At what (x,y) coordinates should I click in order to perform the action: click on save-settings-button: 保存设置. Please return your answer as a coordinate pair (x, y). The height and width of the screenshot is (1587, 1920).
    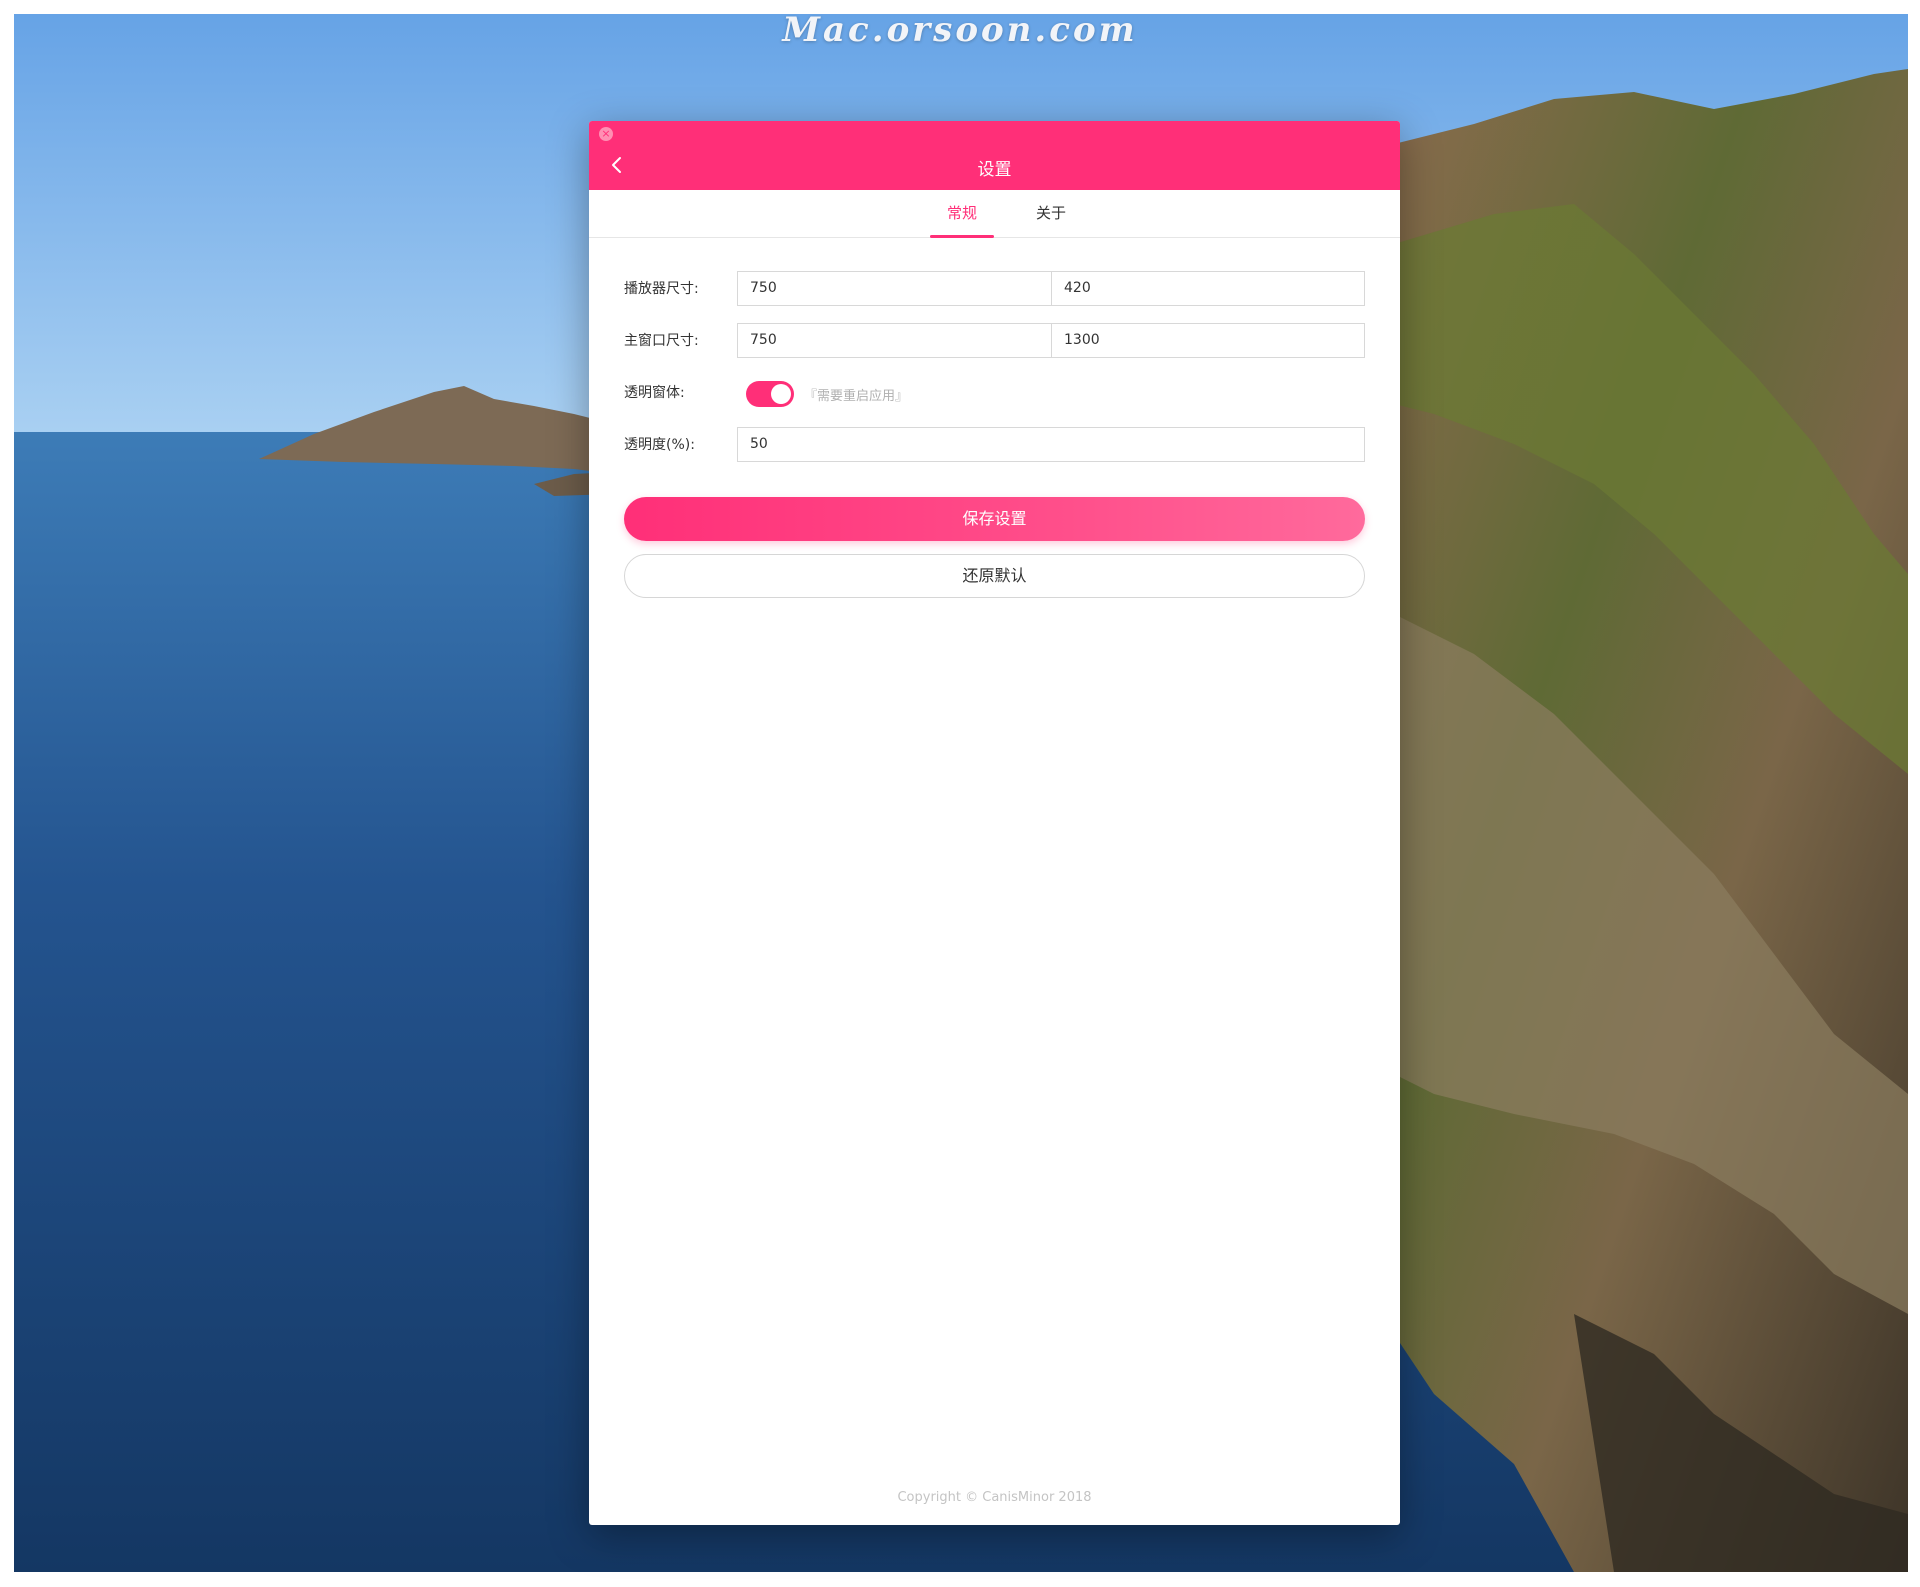
    Looking at the image, I should click on (994, 519).